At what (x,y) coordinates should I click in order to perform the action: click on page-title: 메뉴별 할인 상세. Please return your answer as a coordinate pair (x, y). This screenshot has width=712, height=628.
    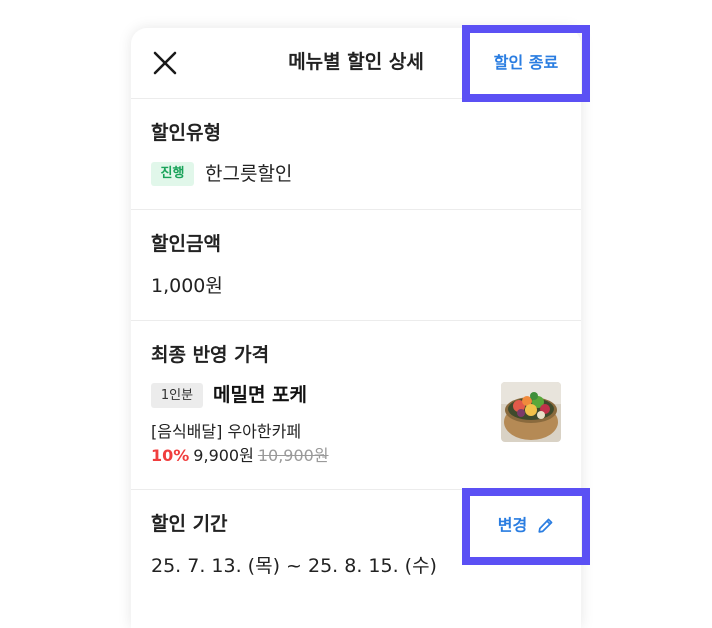
    Looking at the image, I should click on (356, 62).